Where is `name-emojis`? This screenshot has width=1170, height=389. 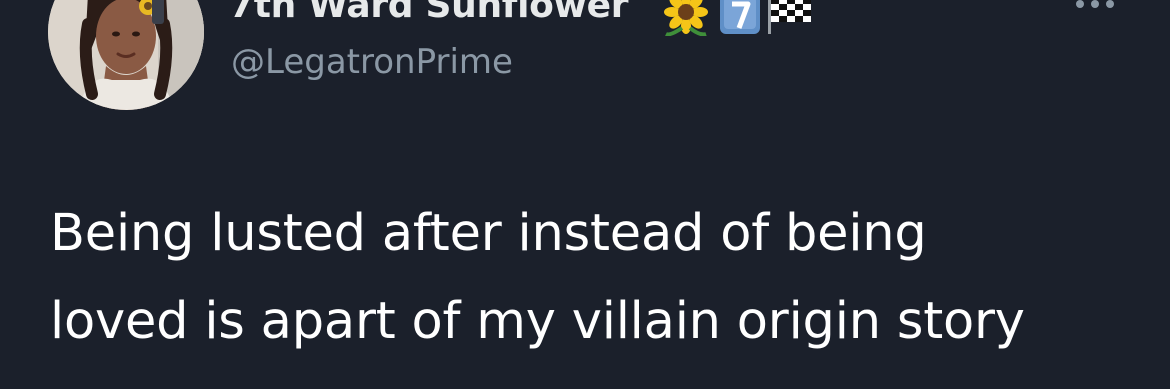
name-emojis is located at coordinates (739, 18).